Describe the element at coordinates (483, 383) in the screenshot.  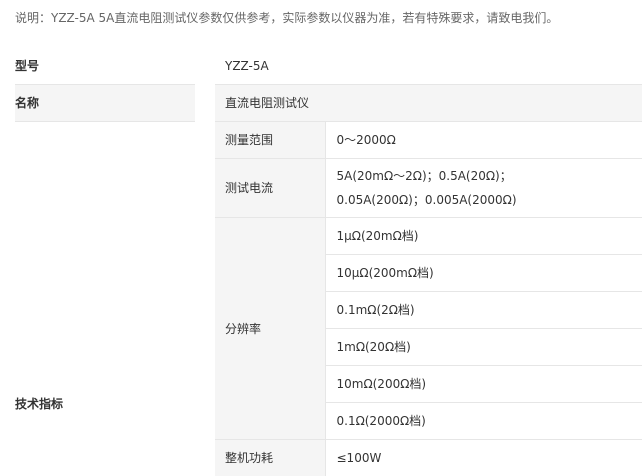
I see `resolution-value: 10mΩ(200Ω档)` at that location.